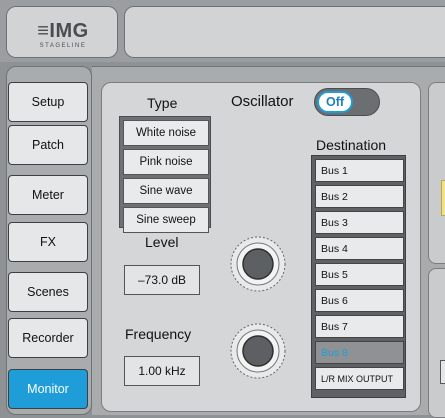 Image resolution: width=445 pixels, height=418 pixels. Describe the element at coordinates (359, 248) in the screenshot. I see `destination-bus-4-button: Bus 4` at that location.